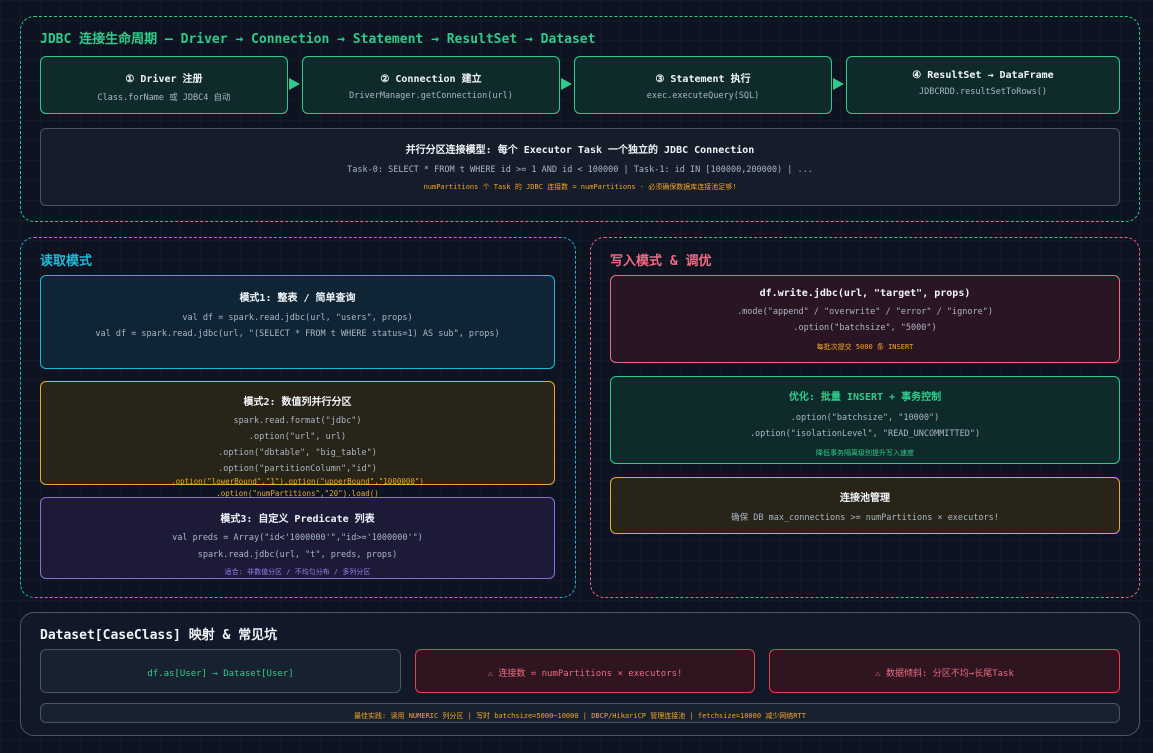 This screenshot has width=1153, height=753. Describe the element at coordinates (297, 453) in the screenshot. I see `mode2-line: .option("dbtable", "big_table")` at that location.